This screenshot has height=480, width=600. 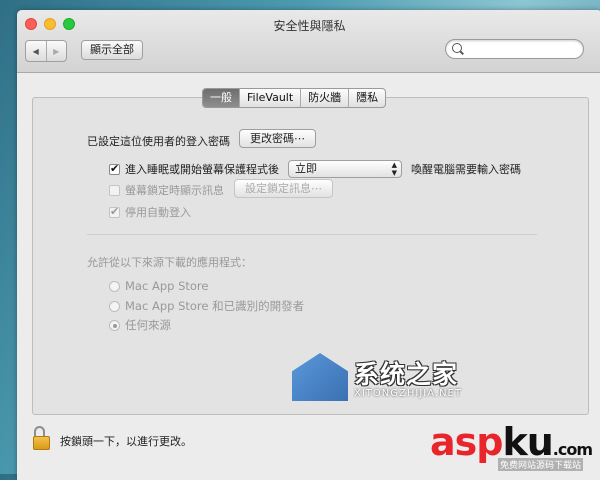 What do you see at coordinates (36, 51) in the screenshot?
I see `back-arrow-icon: ◀` at bounding box center [36, 51].